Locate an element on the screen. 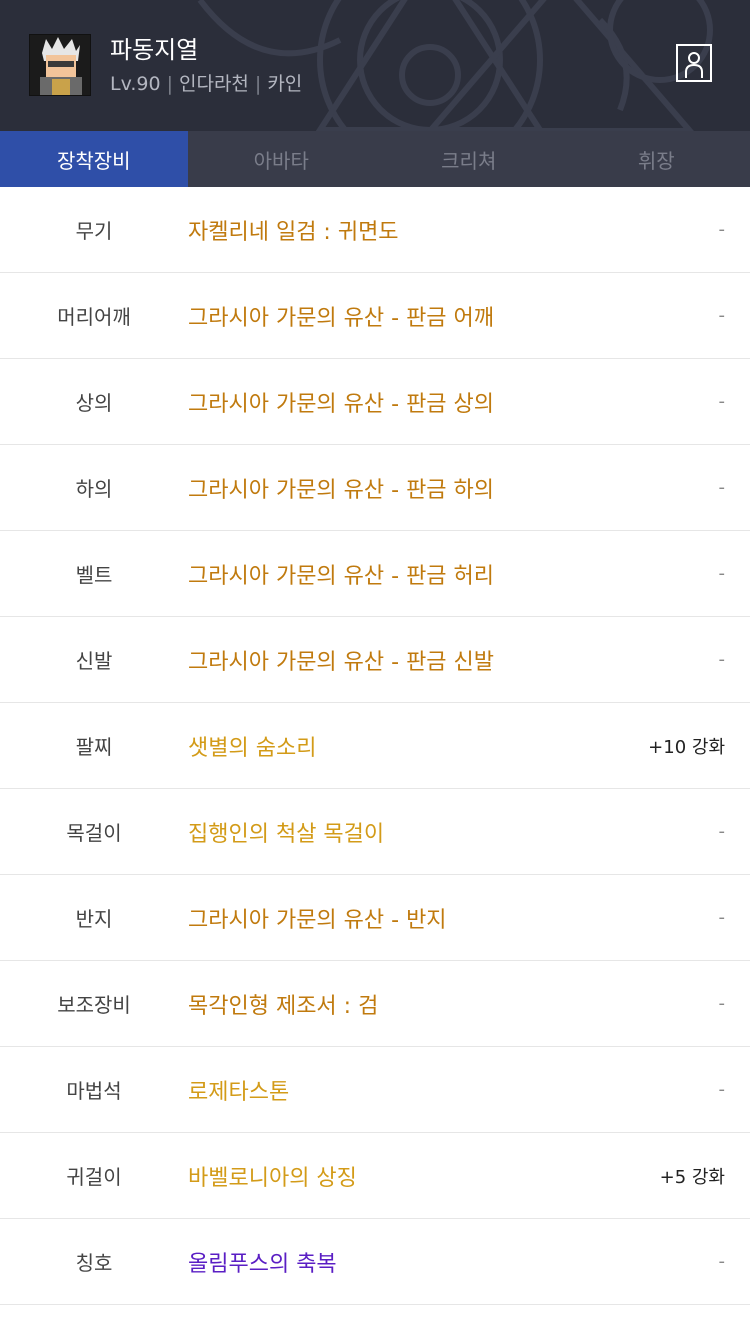  equipment-item-name: 그라시아 가문의 유산 - 판금 어깨 is located at coordinates (341, 315).